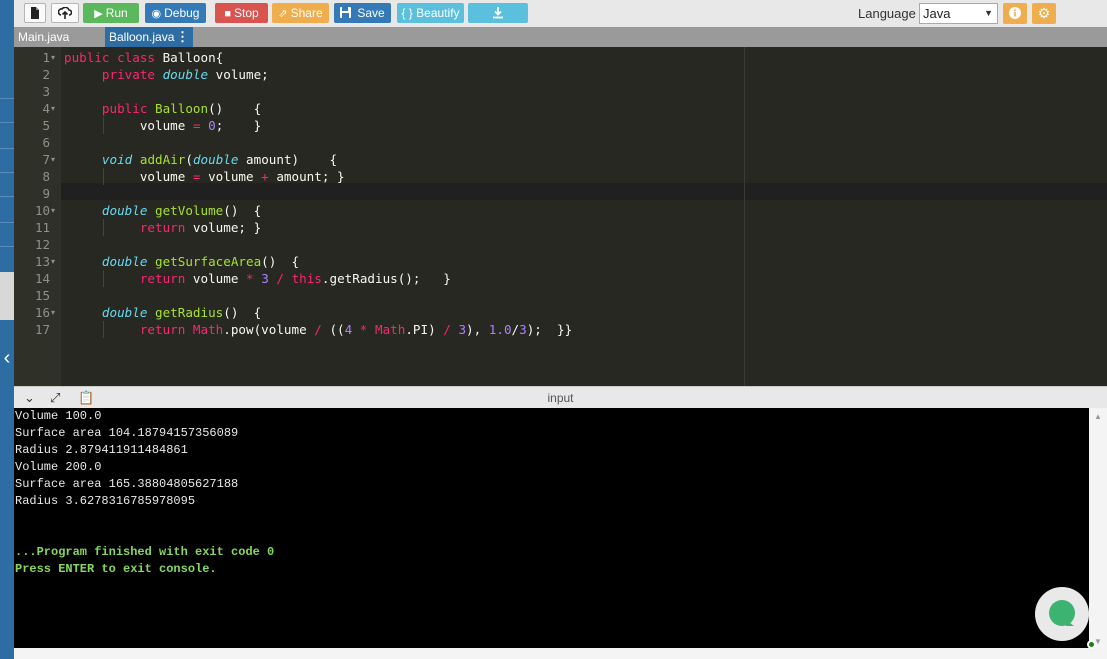 Image resolution: width=1107 pixels, height=659 pixels. I want to click on code-line: public Balloon() {, so click(181, 108).